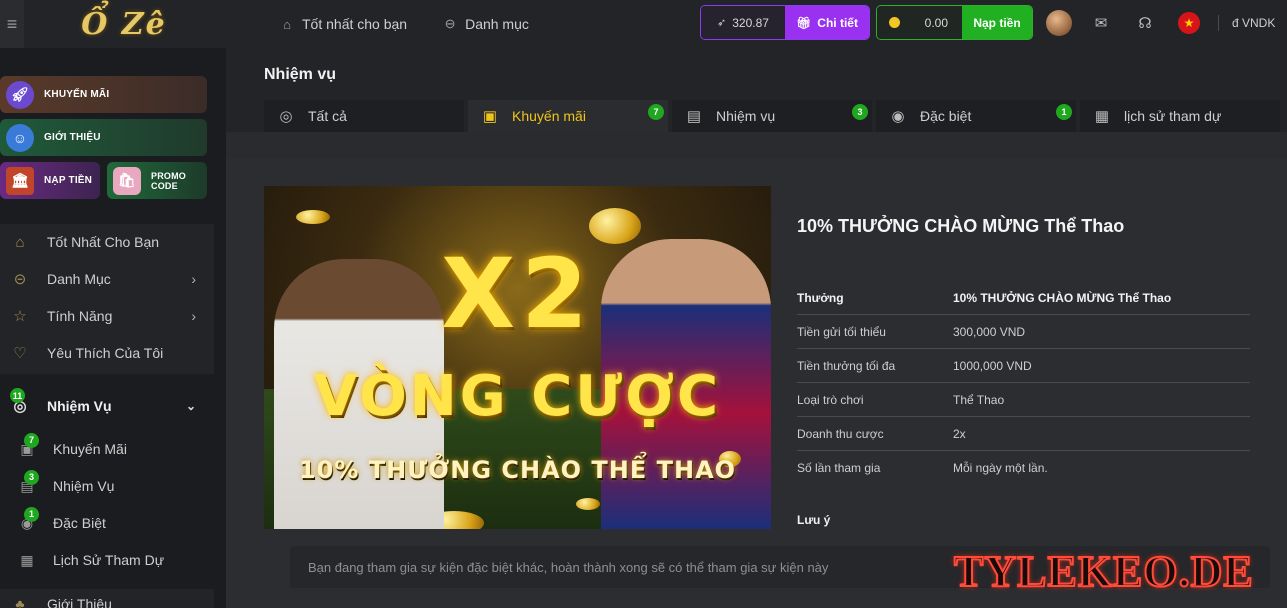 This screenshot has width=1287, height=608. Describe the element at coordinates (1253, 23) in the screenshot. I see `currency-label: đ VNDK` at that location.